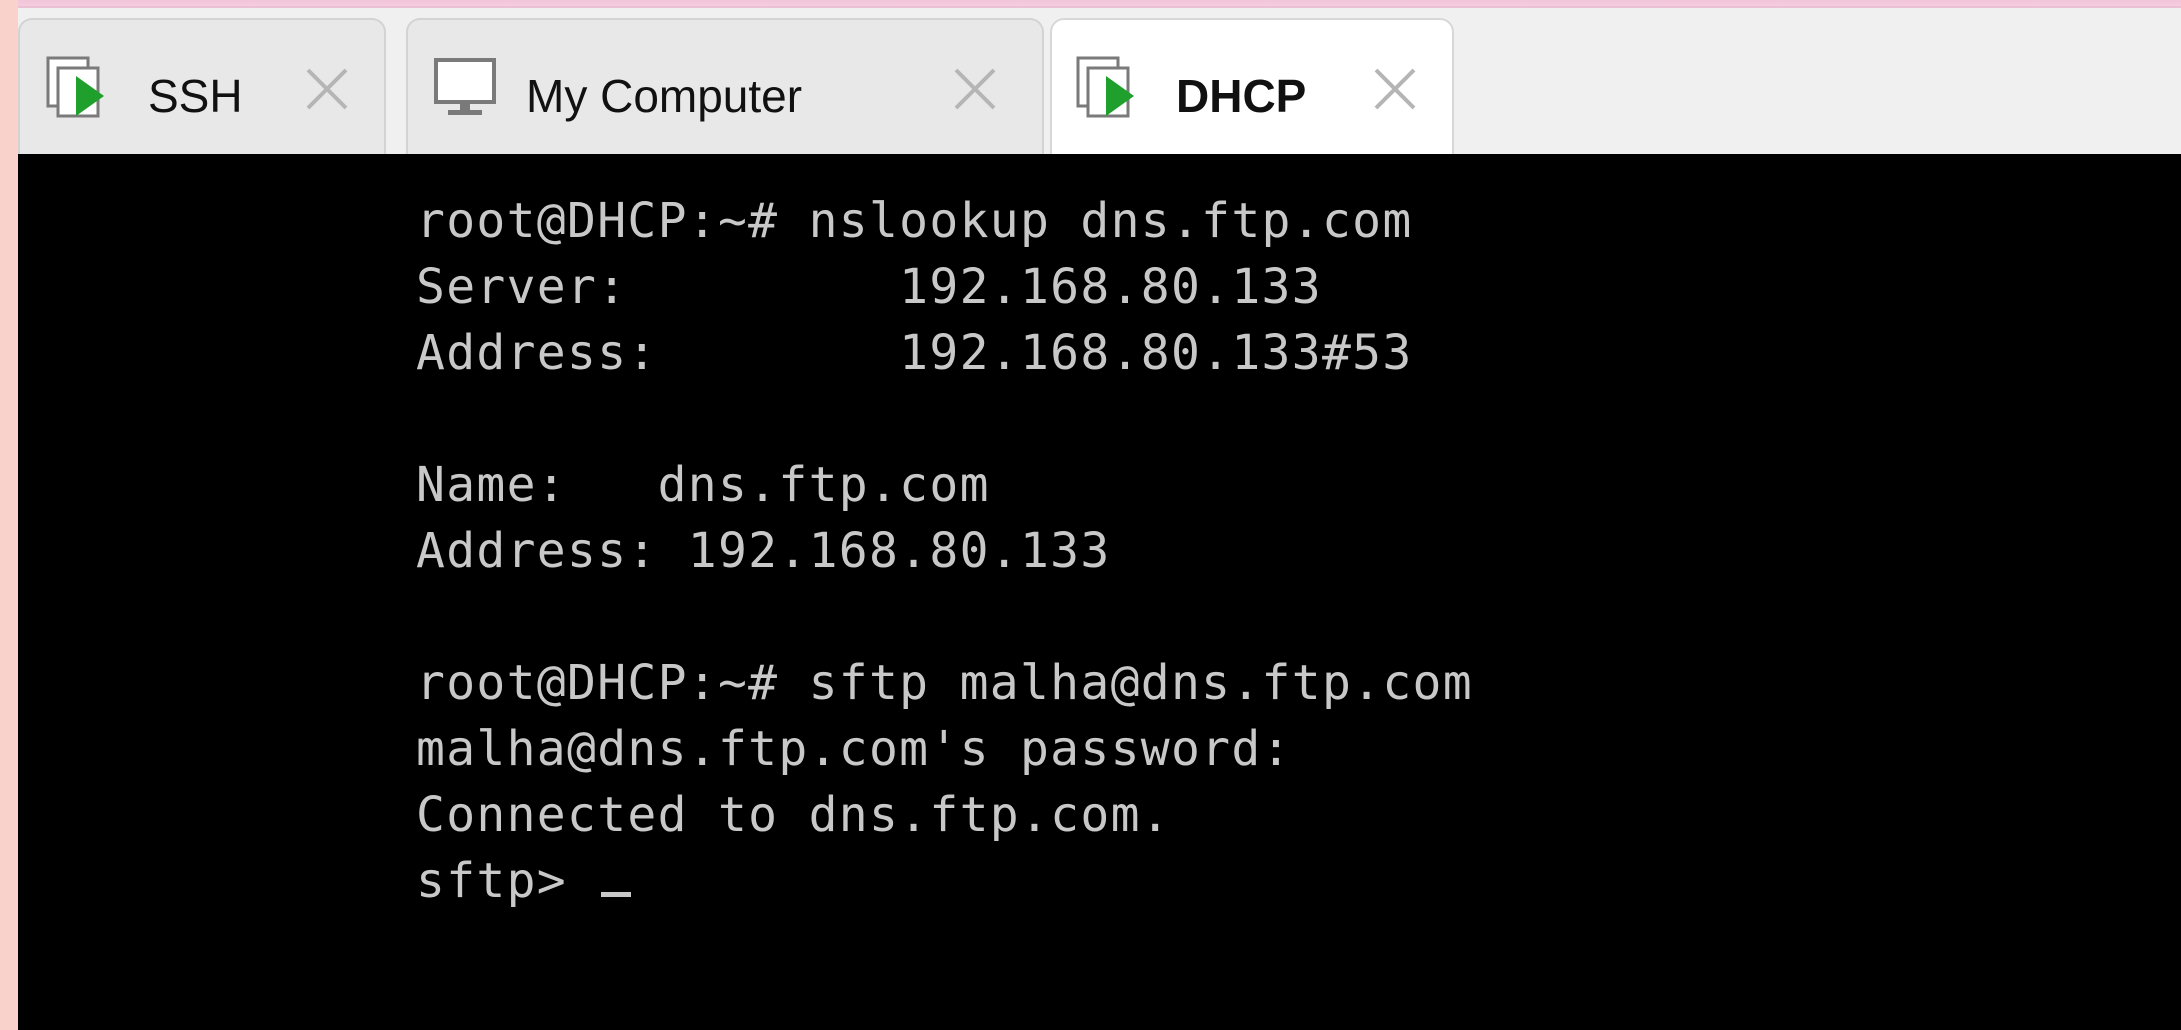 This screenshot has height=1030, width=2181. Describe the element at coordinates (914, 221) in the screenshot. I see `terminal-line: root@DHCP:~# nslookup dns.ftp.com` at that location.